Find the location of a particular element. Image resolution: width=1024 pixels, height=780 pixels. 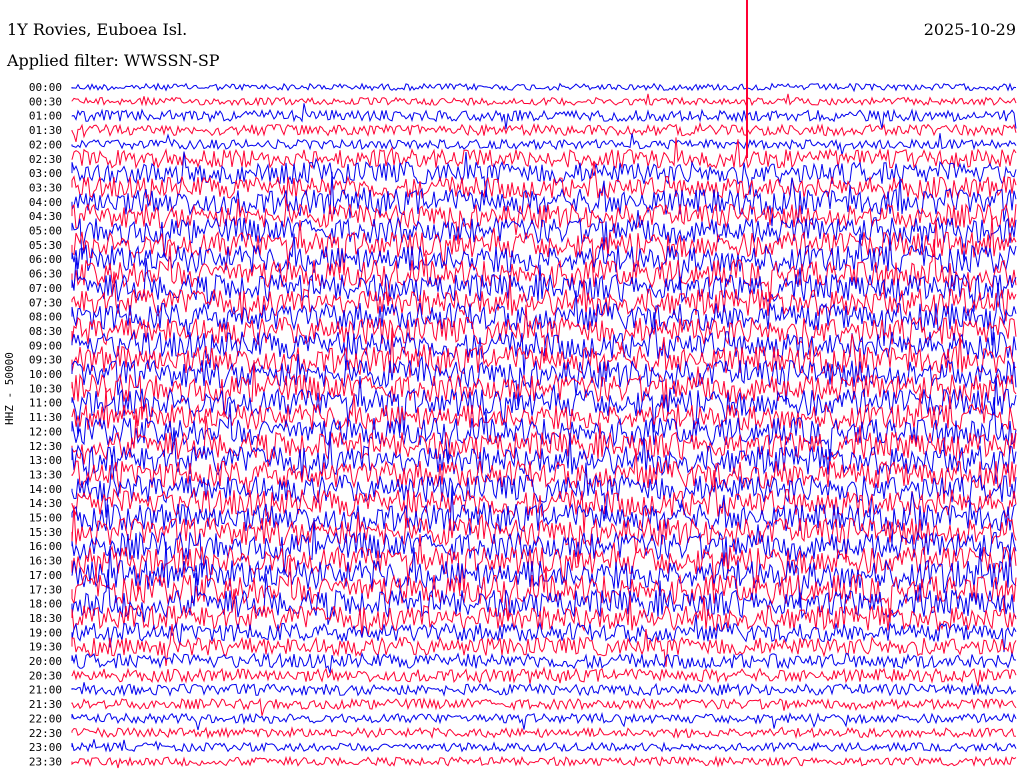

time-tick-label: 05:30 is located at coordinates (45, 245).